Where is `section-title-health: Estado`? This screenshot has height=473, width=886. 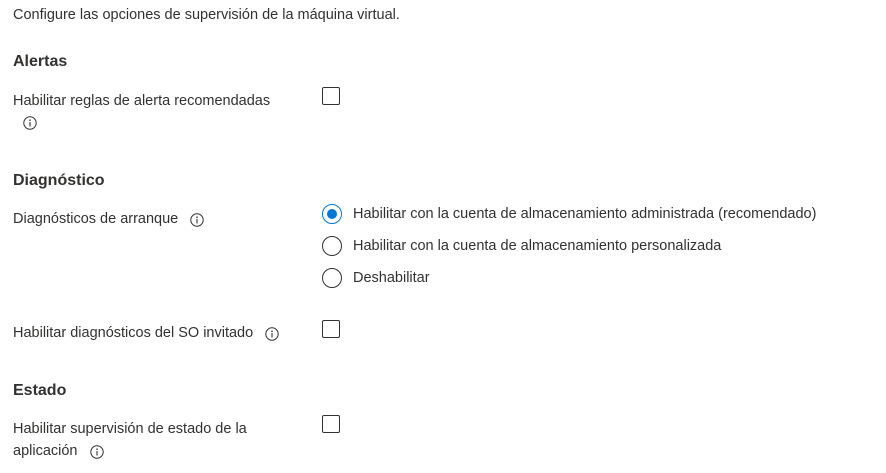 section-title-health: Estado is located at coordinates (40, 390).